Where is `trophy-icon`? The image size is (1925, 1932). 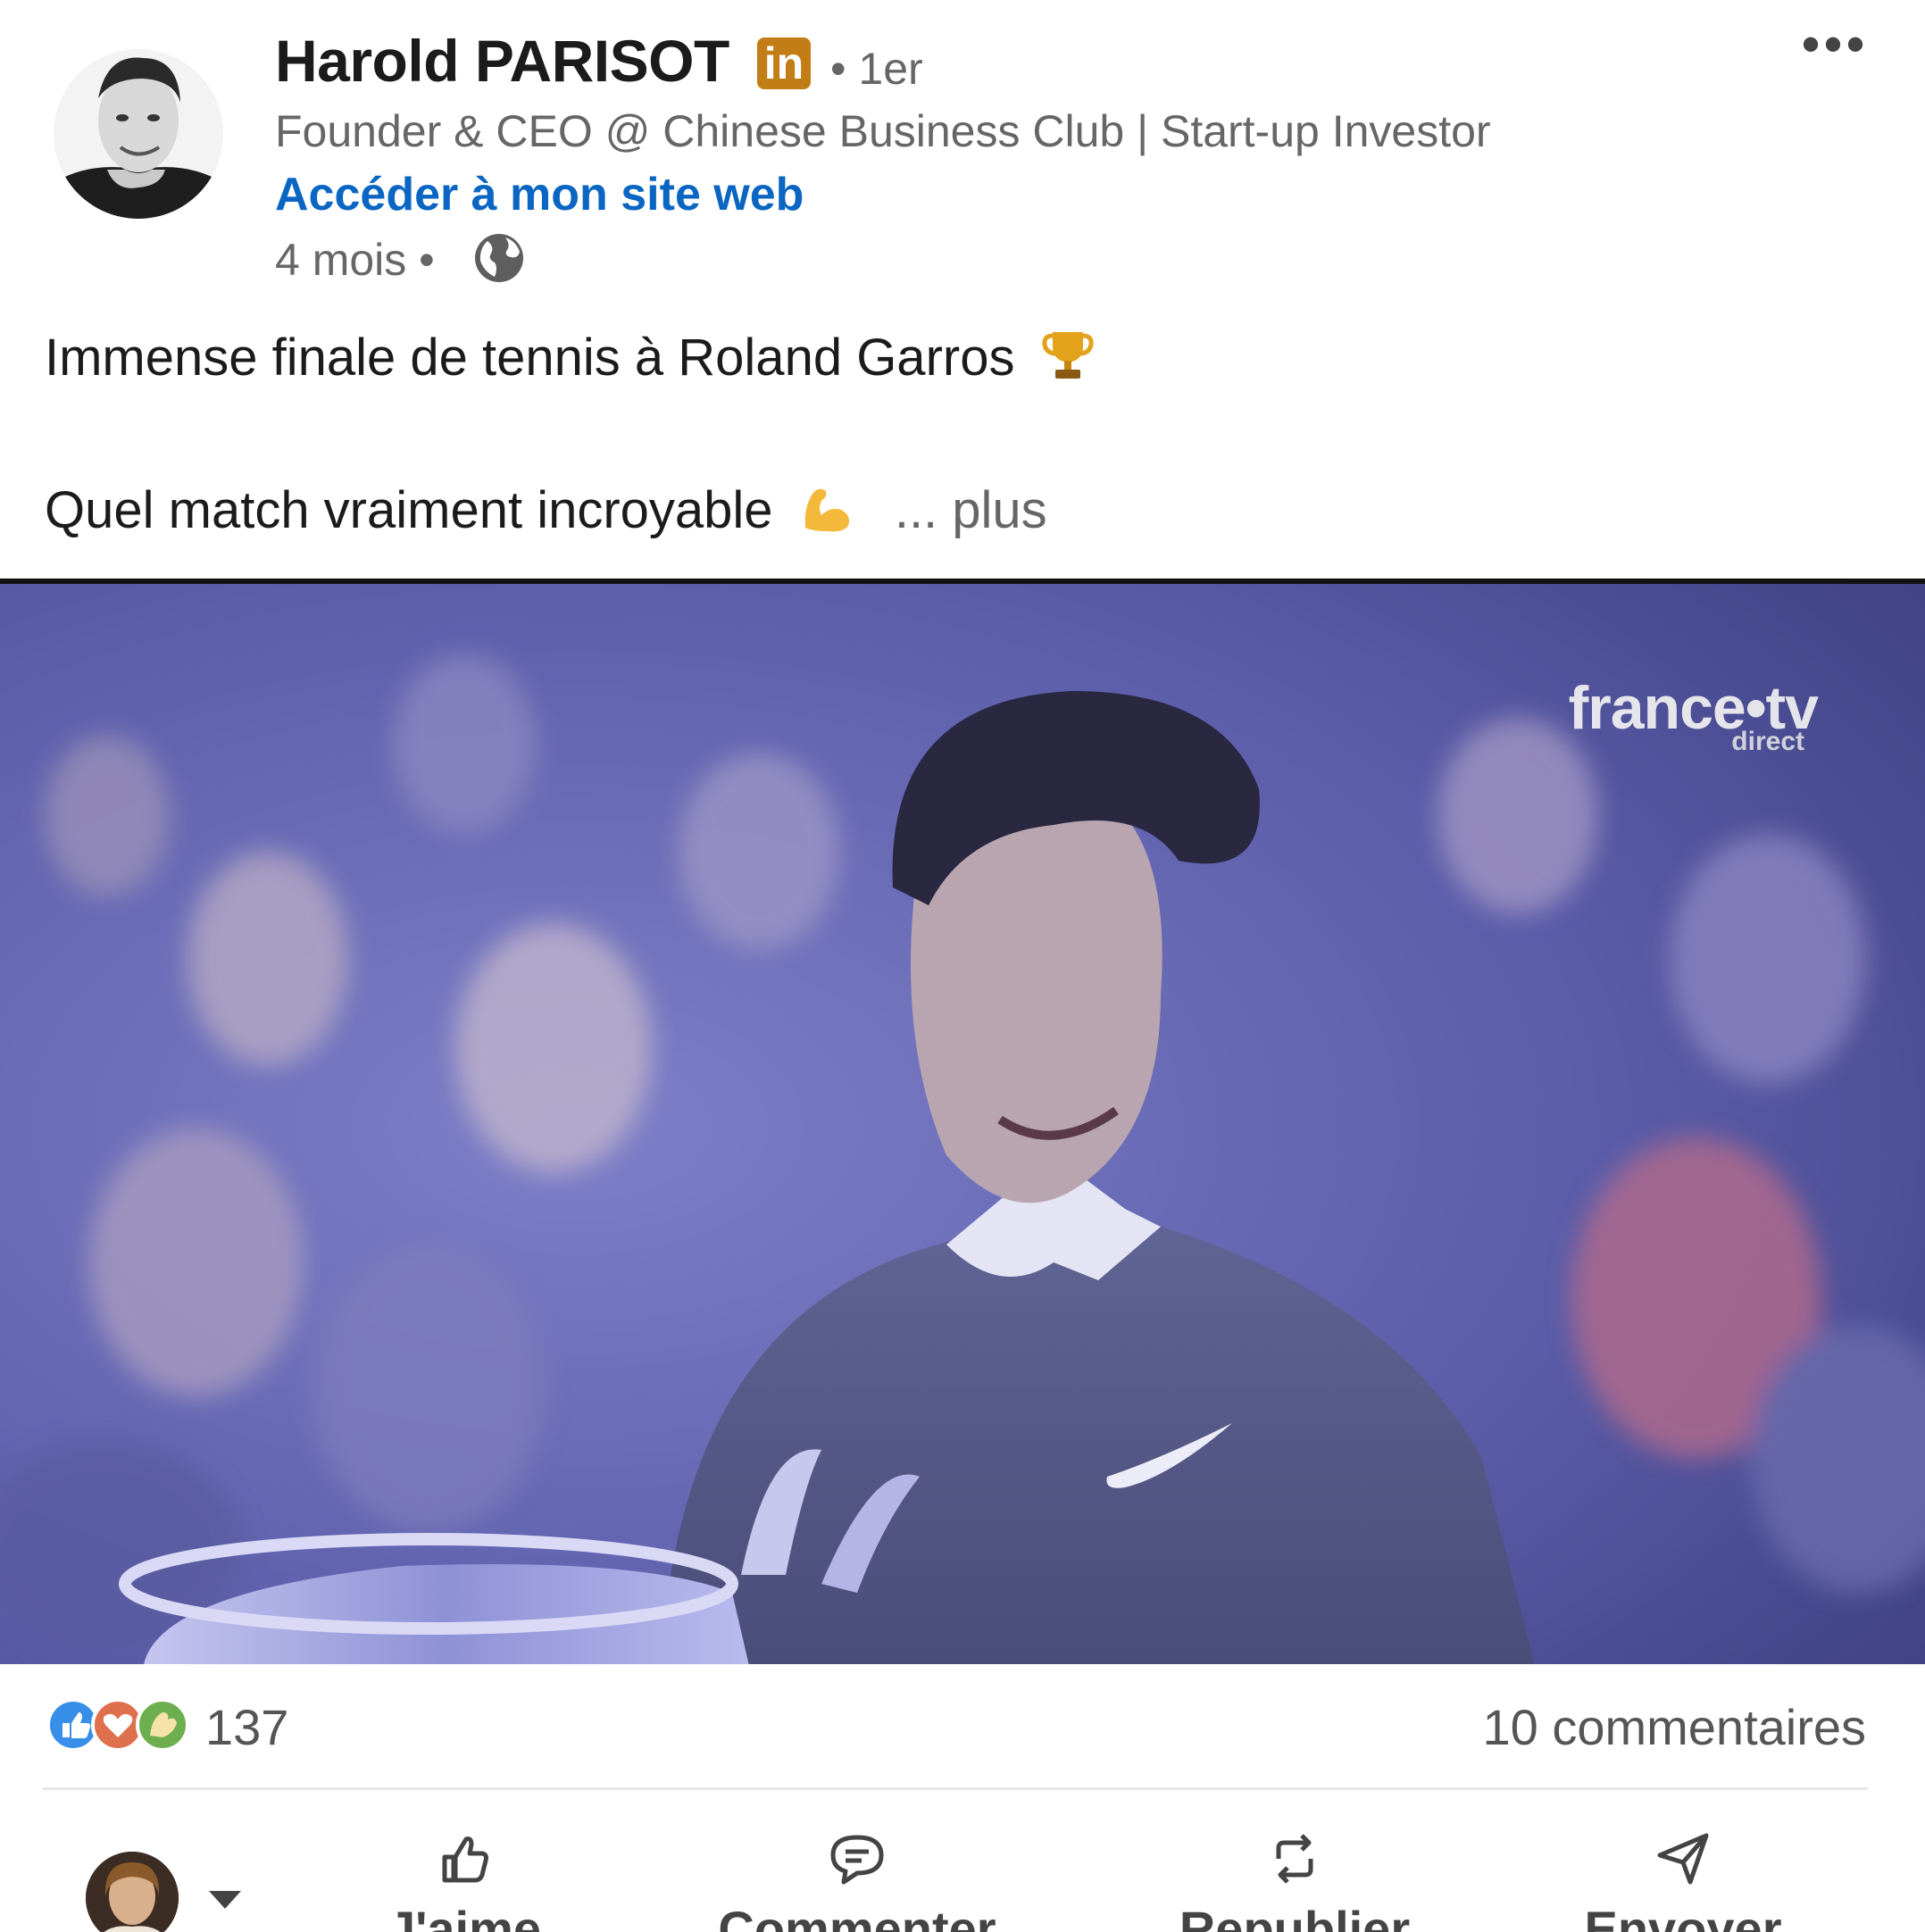
trophy-icon is located at coordinates (1068, 355).